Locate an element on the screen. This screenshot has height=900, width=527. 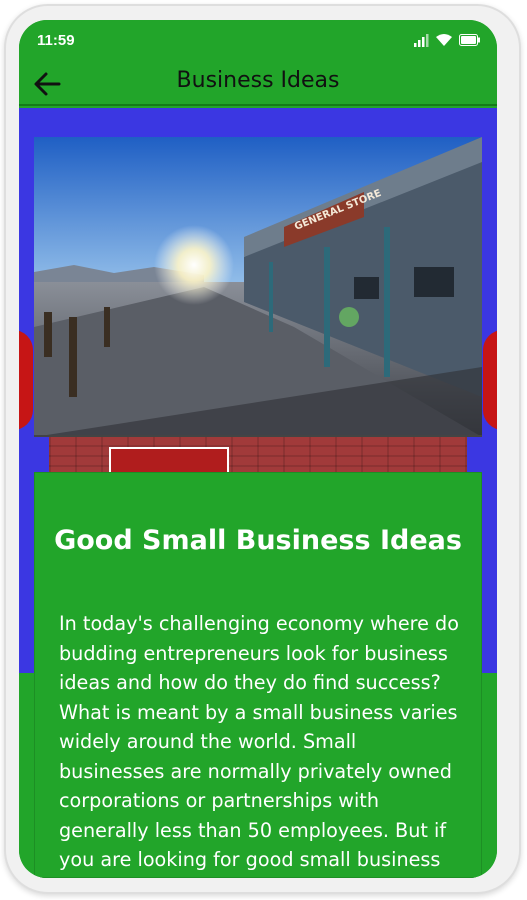
brick-wall-strip is located at coordinates (258, 457).